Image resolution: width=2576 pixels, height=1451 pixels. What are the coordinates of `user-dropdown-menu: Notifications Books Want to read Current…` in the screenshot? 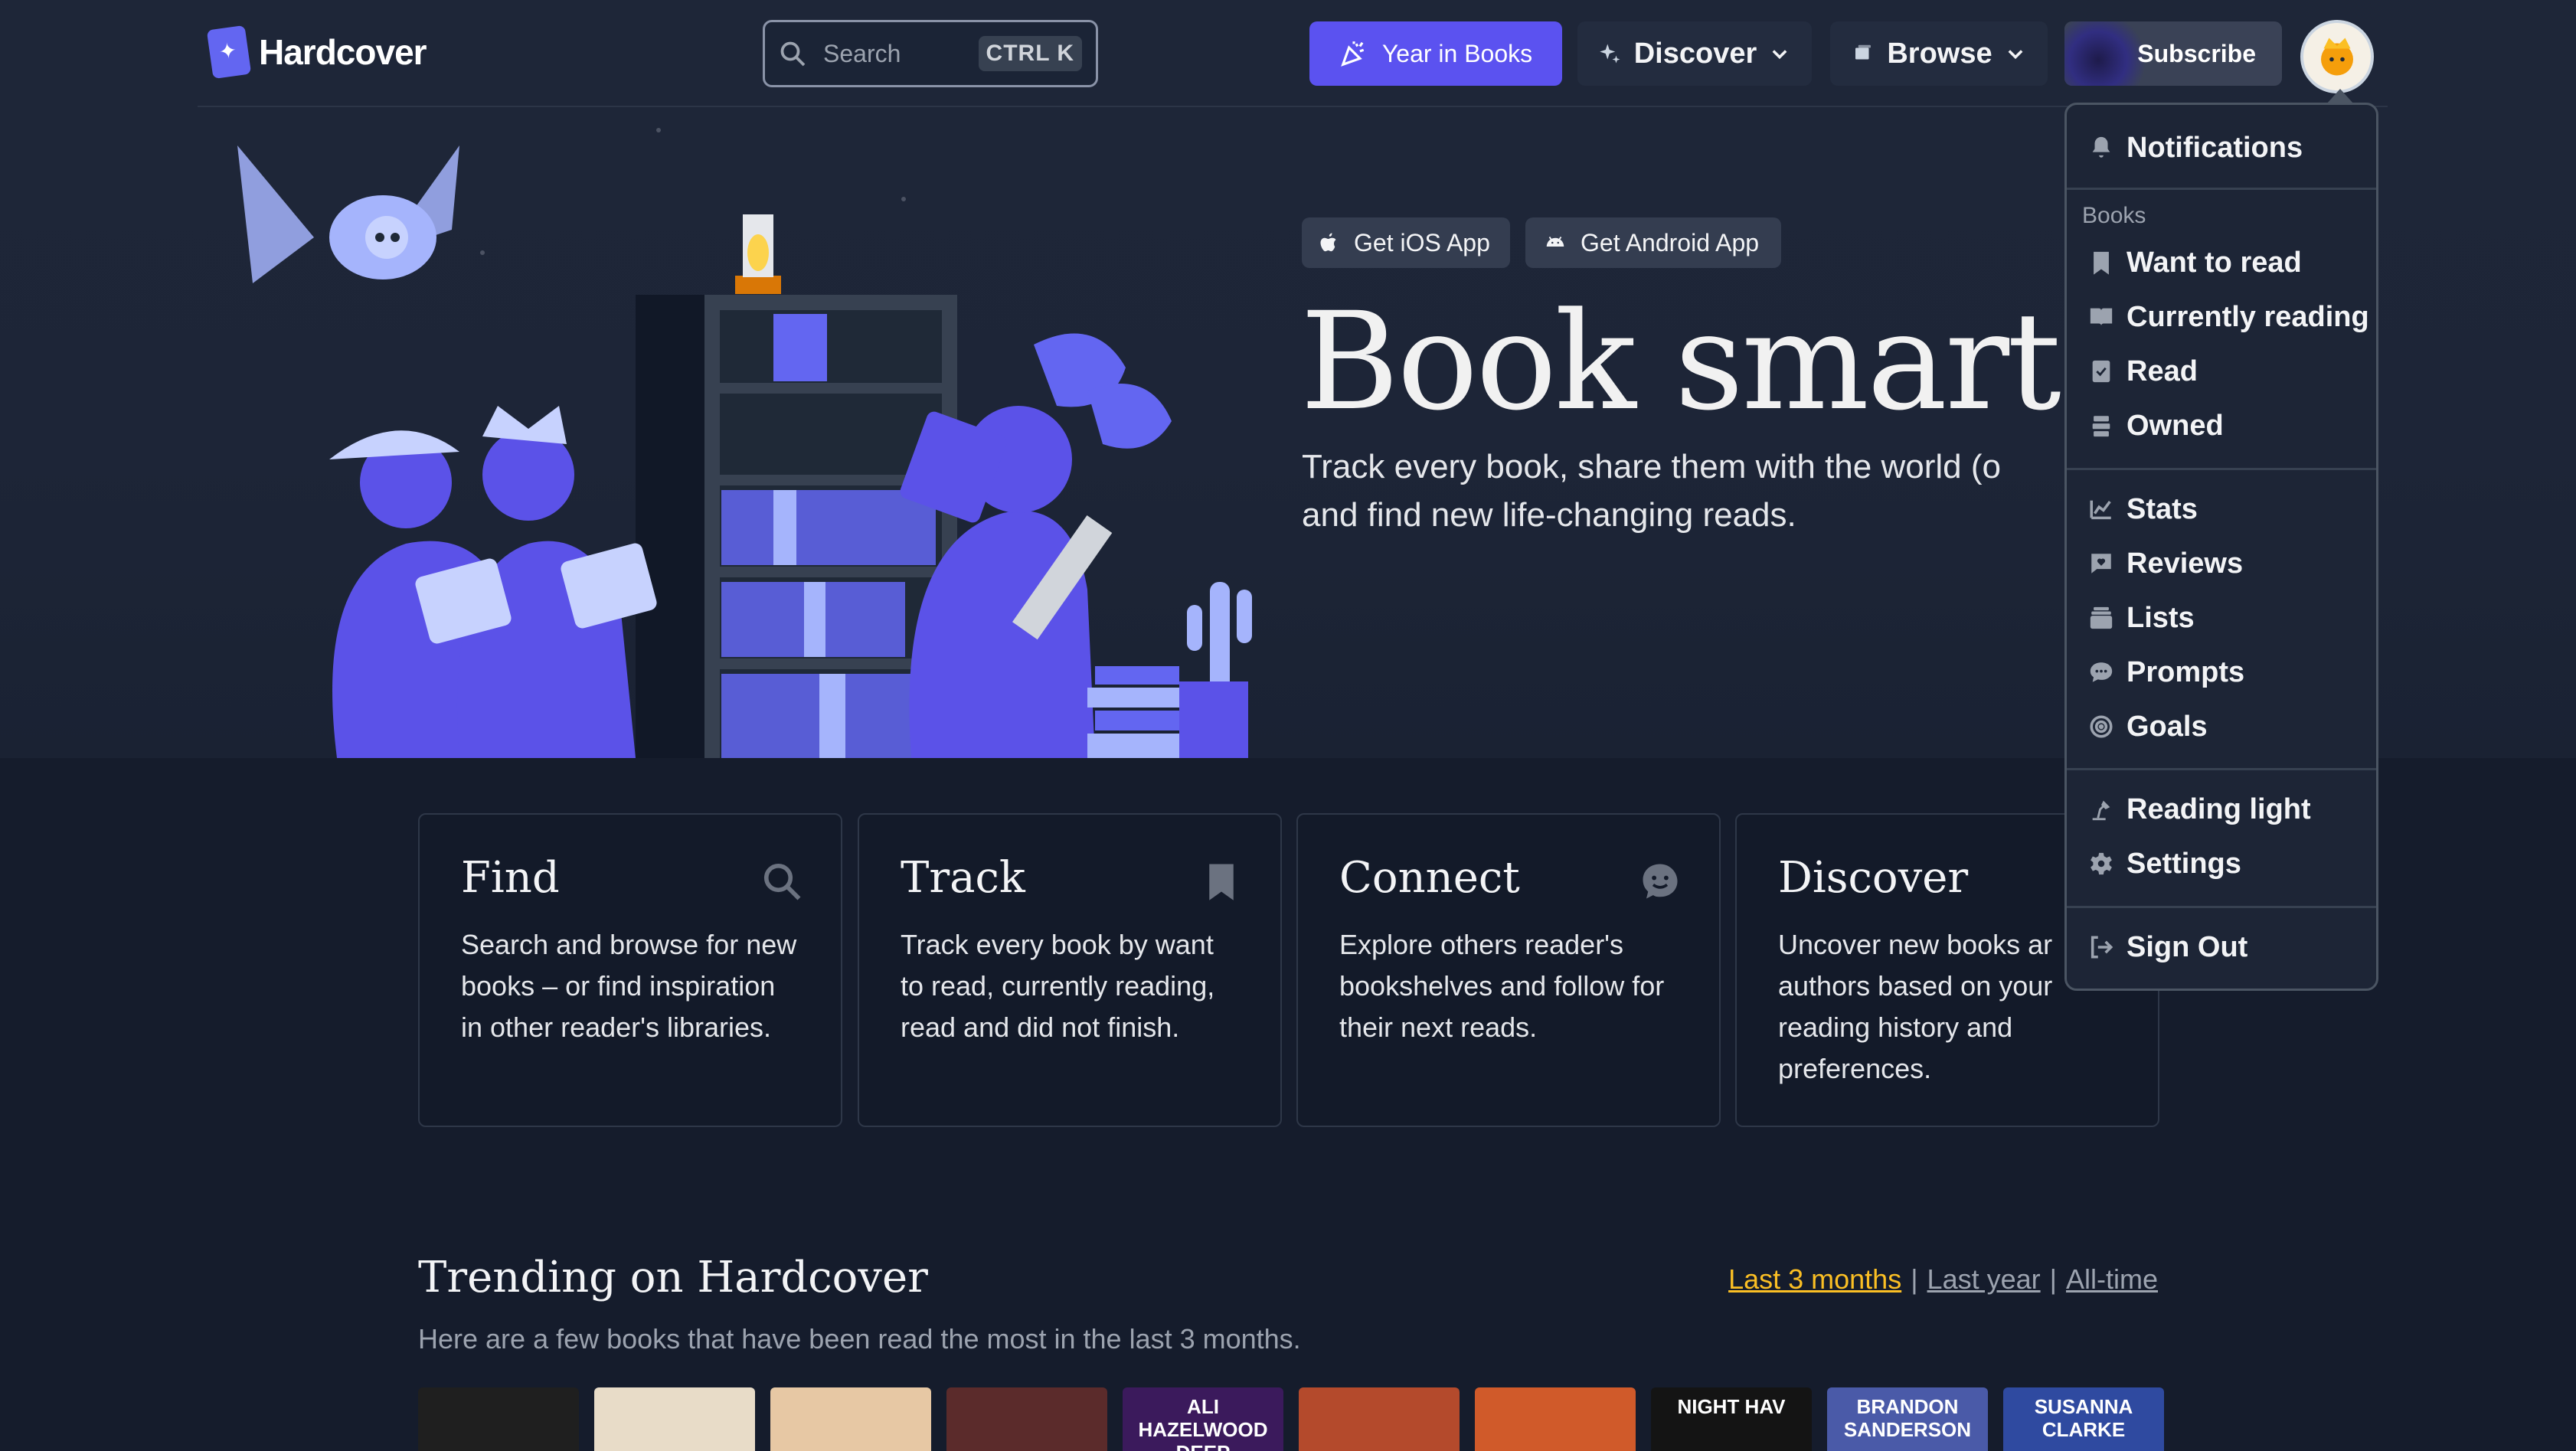 It's located at (2221, 547).